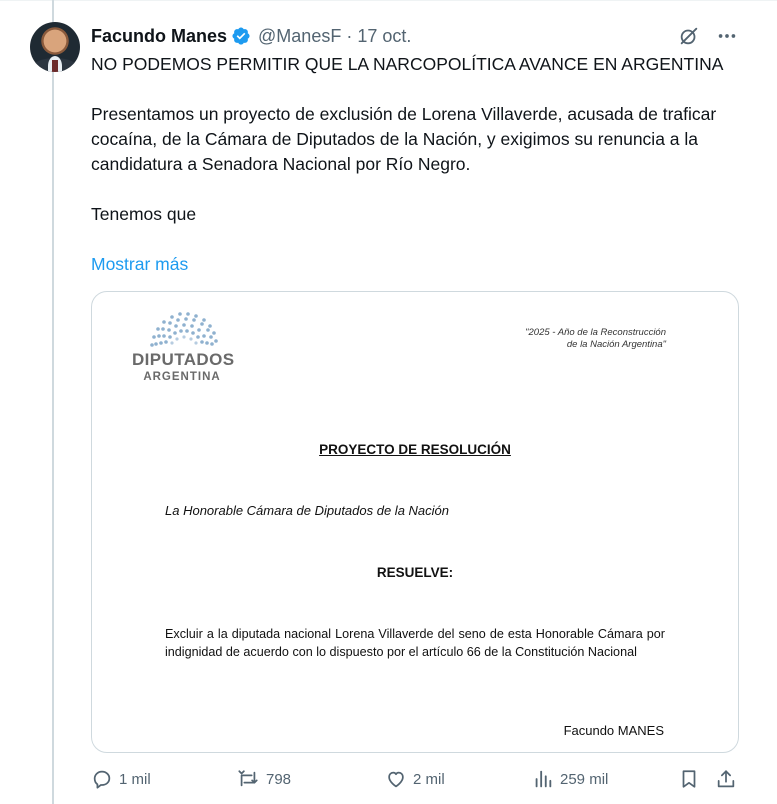 This screenshot has height=804, width=777. I want to click on bookmark-icon, so click(689, 779).